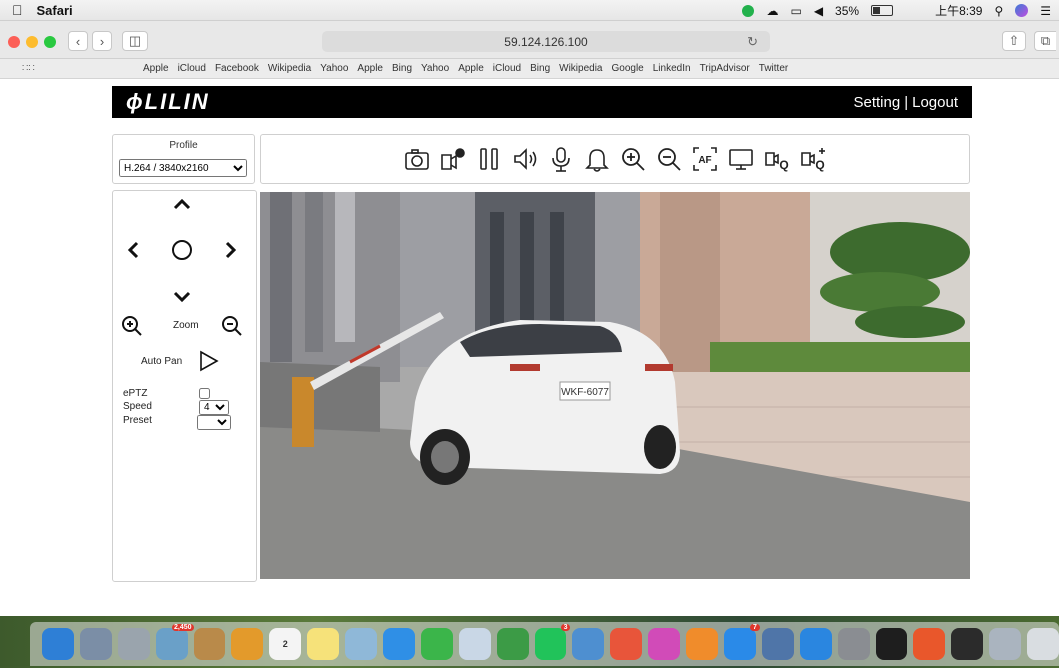 This screenshot has height=668, width=1059. I want to click on terminal-icon, so click(891, 644).